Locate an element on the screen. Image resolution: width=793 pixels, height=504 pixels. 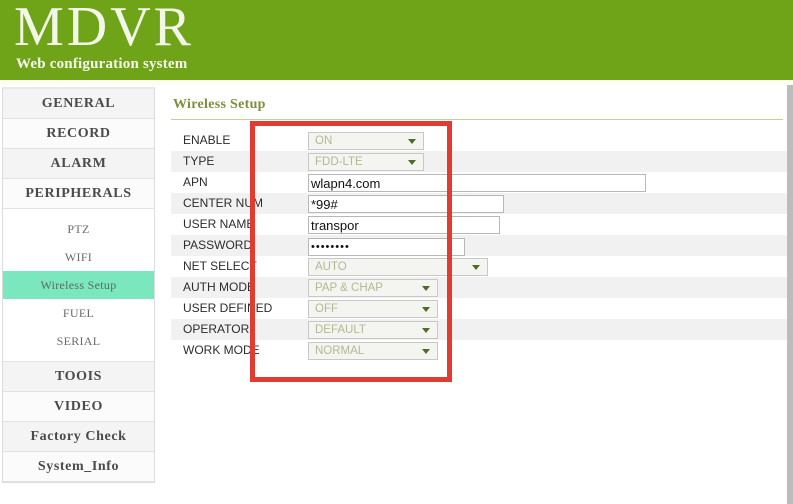
net-select-select: AUTO is located at coordinates (398, 267).